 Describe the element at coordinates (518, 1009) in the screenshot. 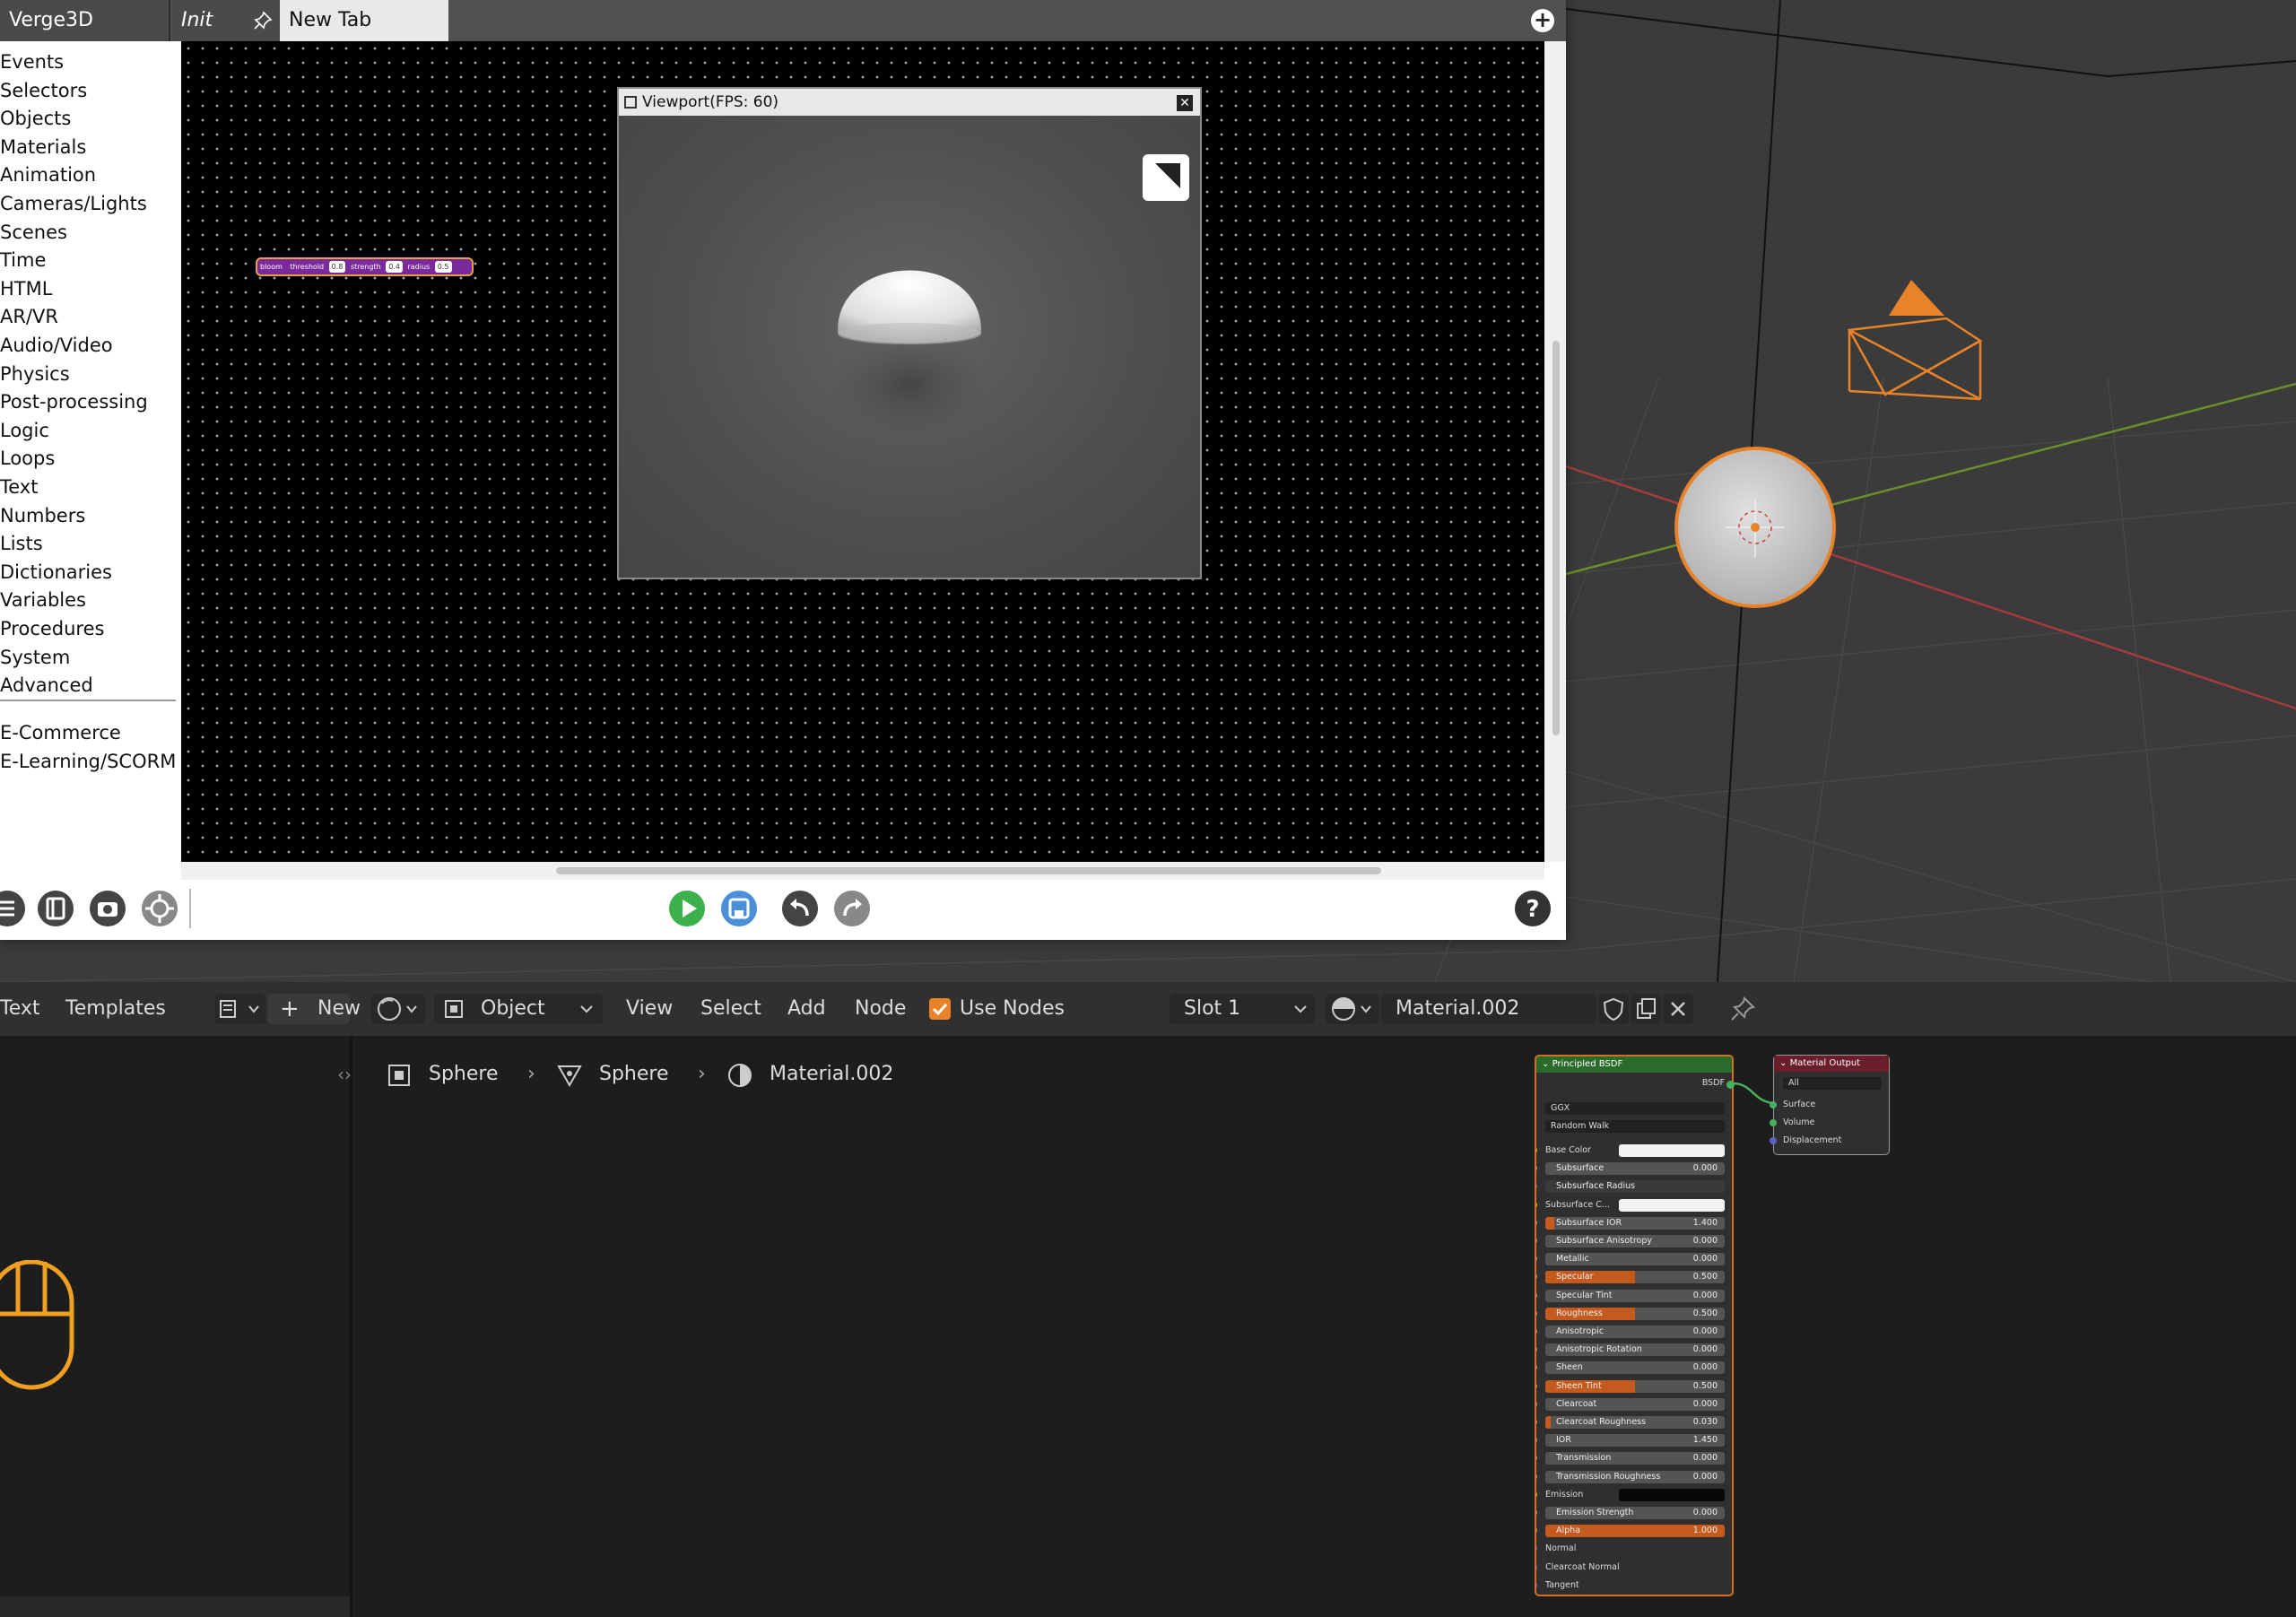

I see `object-mode-dropdown: Object` at that location.